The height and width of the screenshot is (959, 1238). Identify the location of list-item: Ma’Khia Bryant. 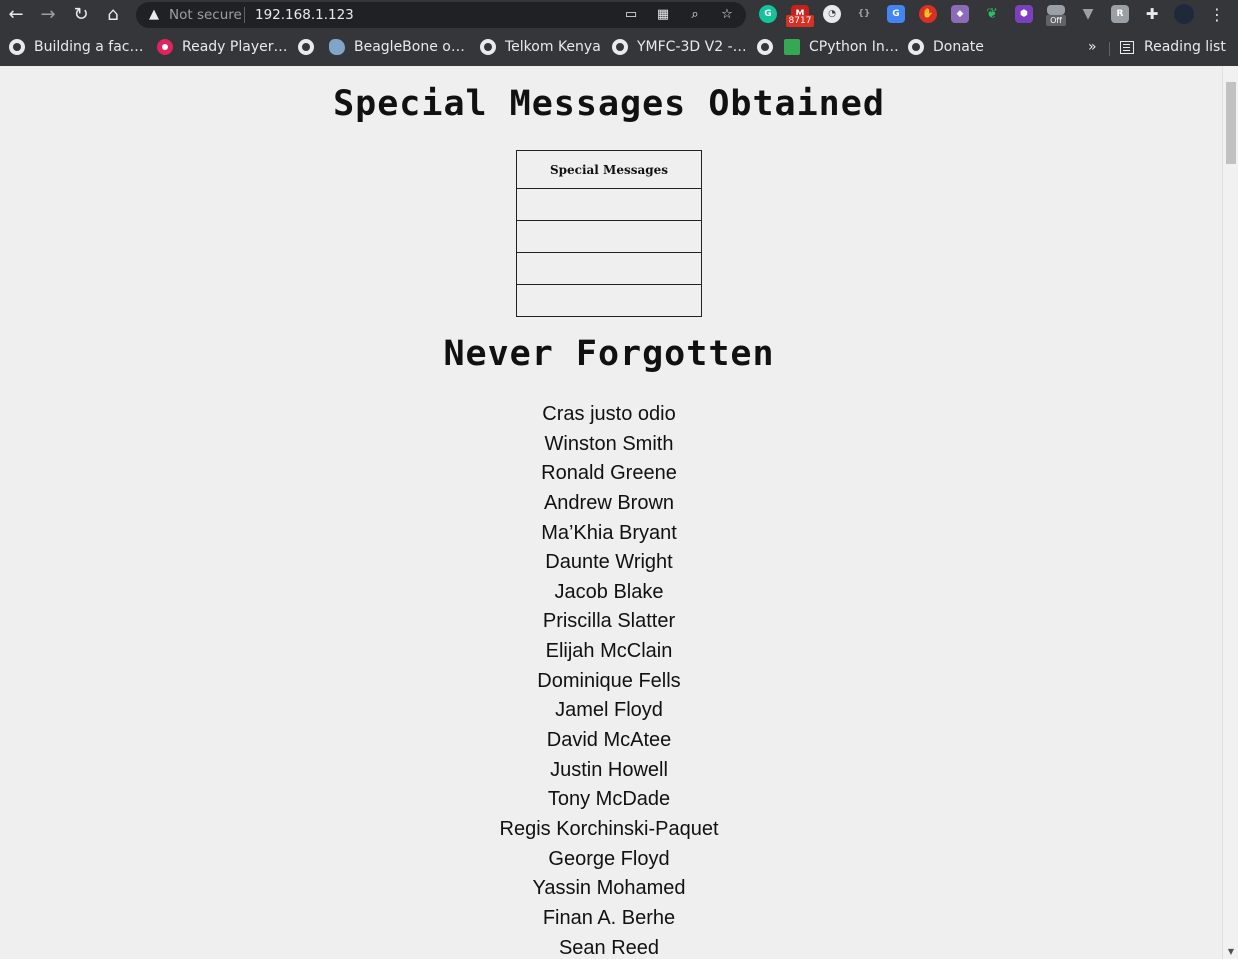
(609, 532).